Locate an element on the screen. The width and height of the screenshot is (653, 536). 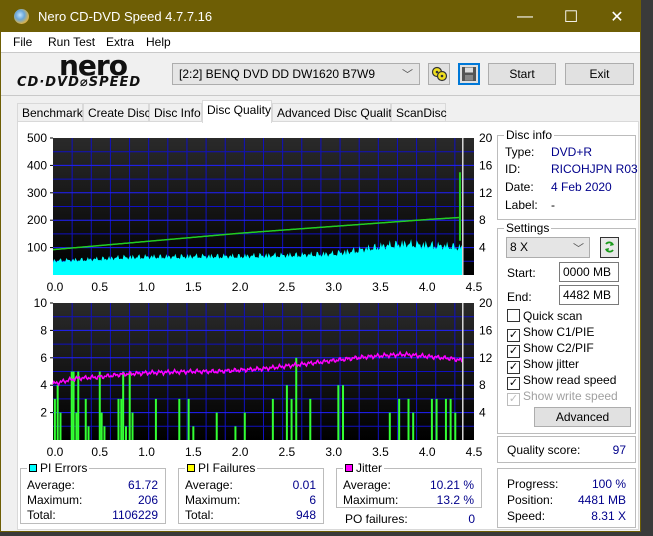
start-button: Start is located at coordinates (522, 74).